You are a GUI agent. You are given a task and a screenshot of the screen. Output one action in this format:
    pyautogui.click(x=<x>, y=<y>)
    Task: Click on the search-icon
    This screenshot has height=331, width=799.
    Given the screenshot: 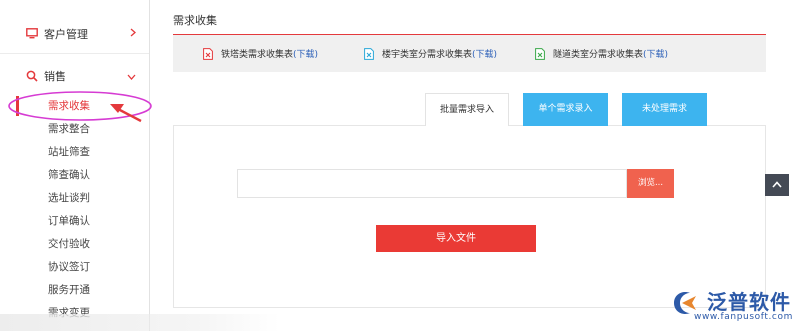 What is the action you would take?
    pyautogui.click(x=32, y=76)
    